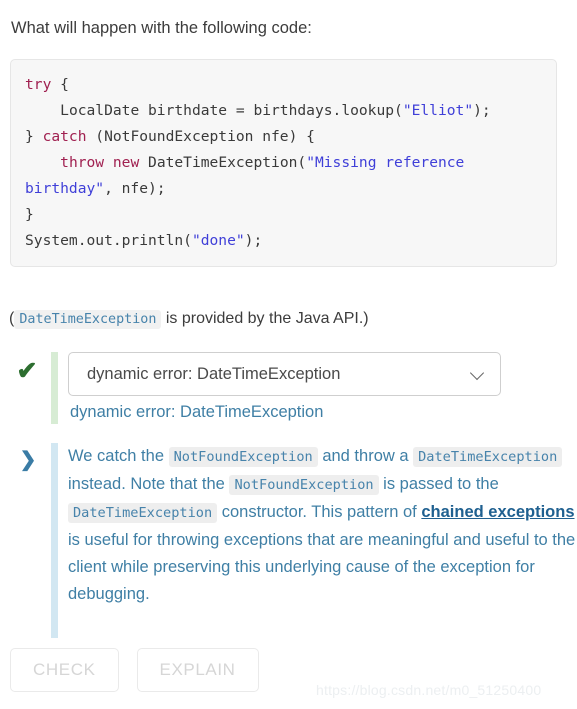 The width and height of the screenshot is (577, 709). What do you see at coordinates (197, 670) in the screenshot?
I see `explain-button: EXPLAIN` at bounding box center [197, 670].